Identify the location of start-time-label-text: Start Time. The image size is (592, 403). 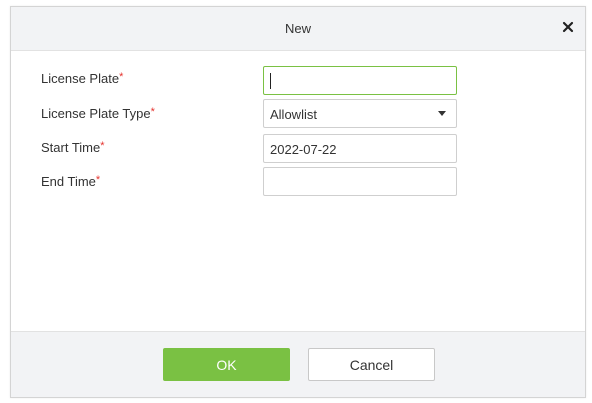
(71, 147).